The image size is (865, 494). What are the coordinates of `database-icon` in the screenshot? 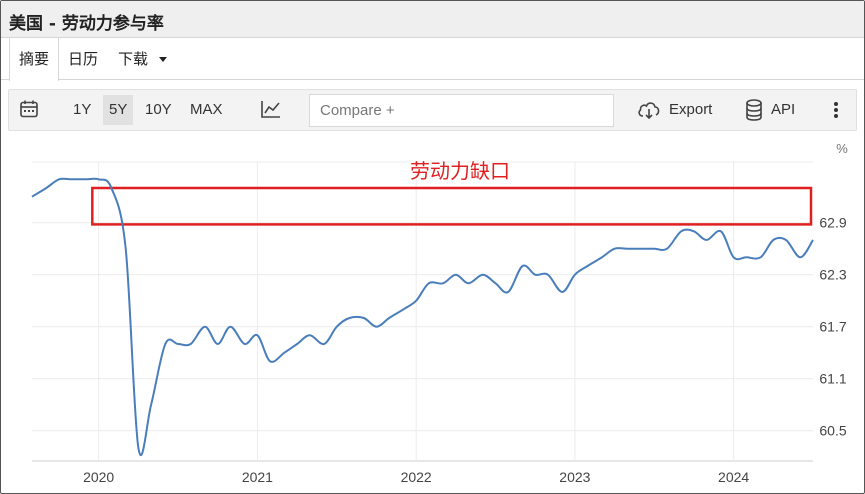 It's located at (754, 110).